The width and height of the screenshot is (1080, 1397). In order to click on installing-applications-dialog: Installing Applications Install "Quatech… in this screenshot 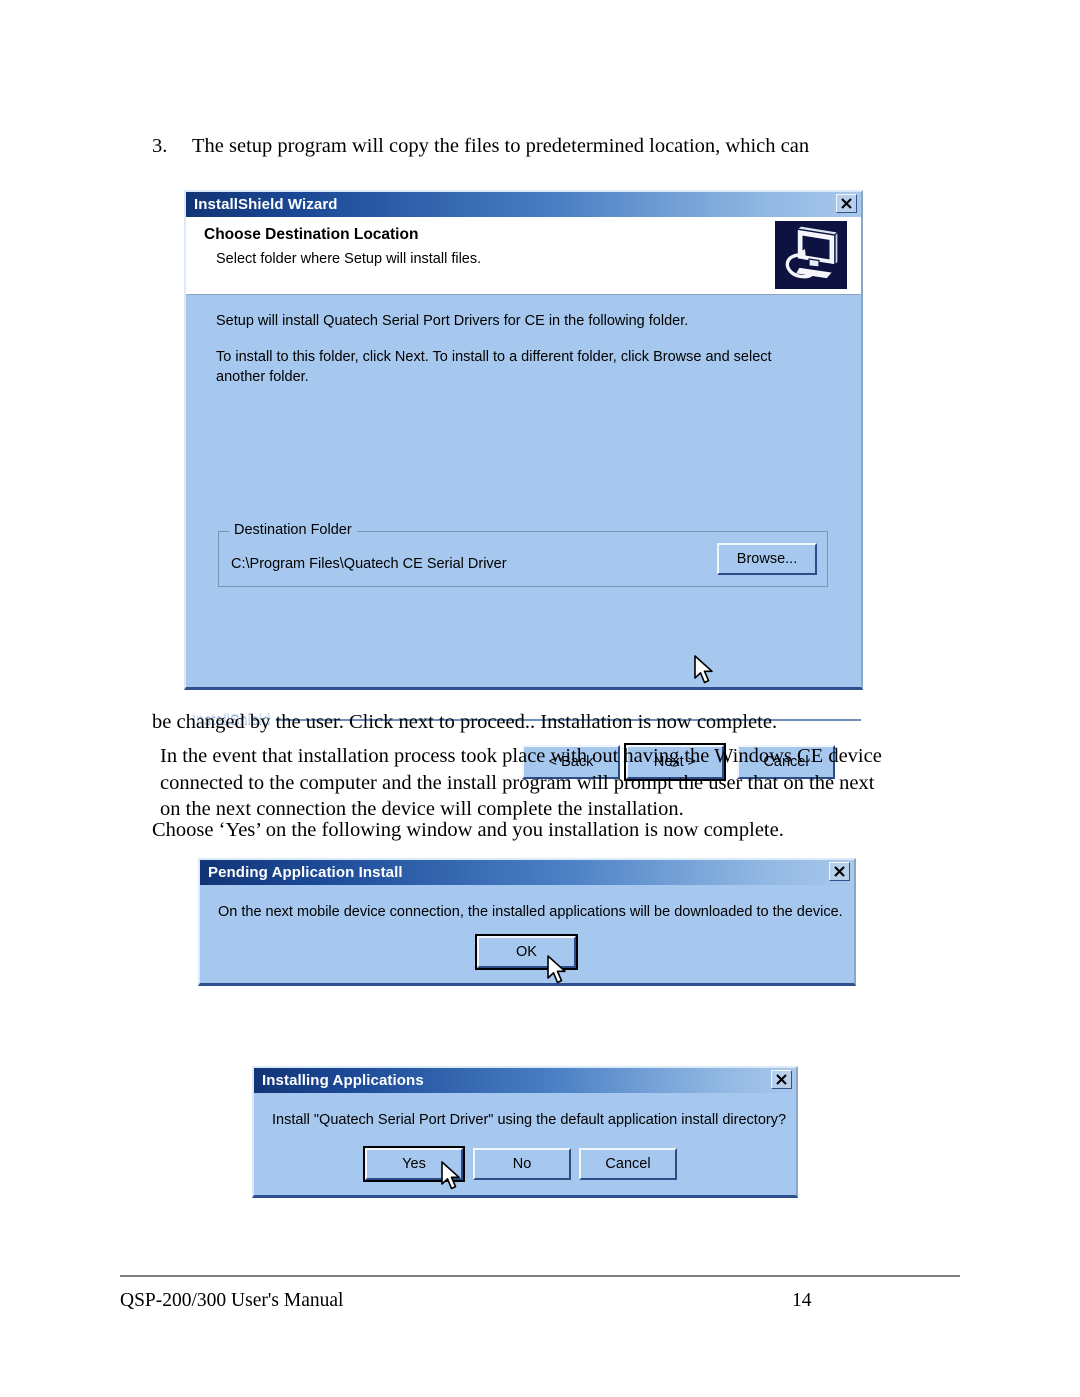, I will do `click(525, 1132)`.